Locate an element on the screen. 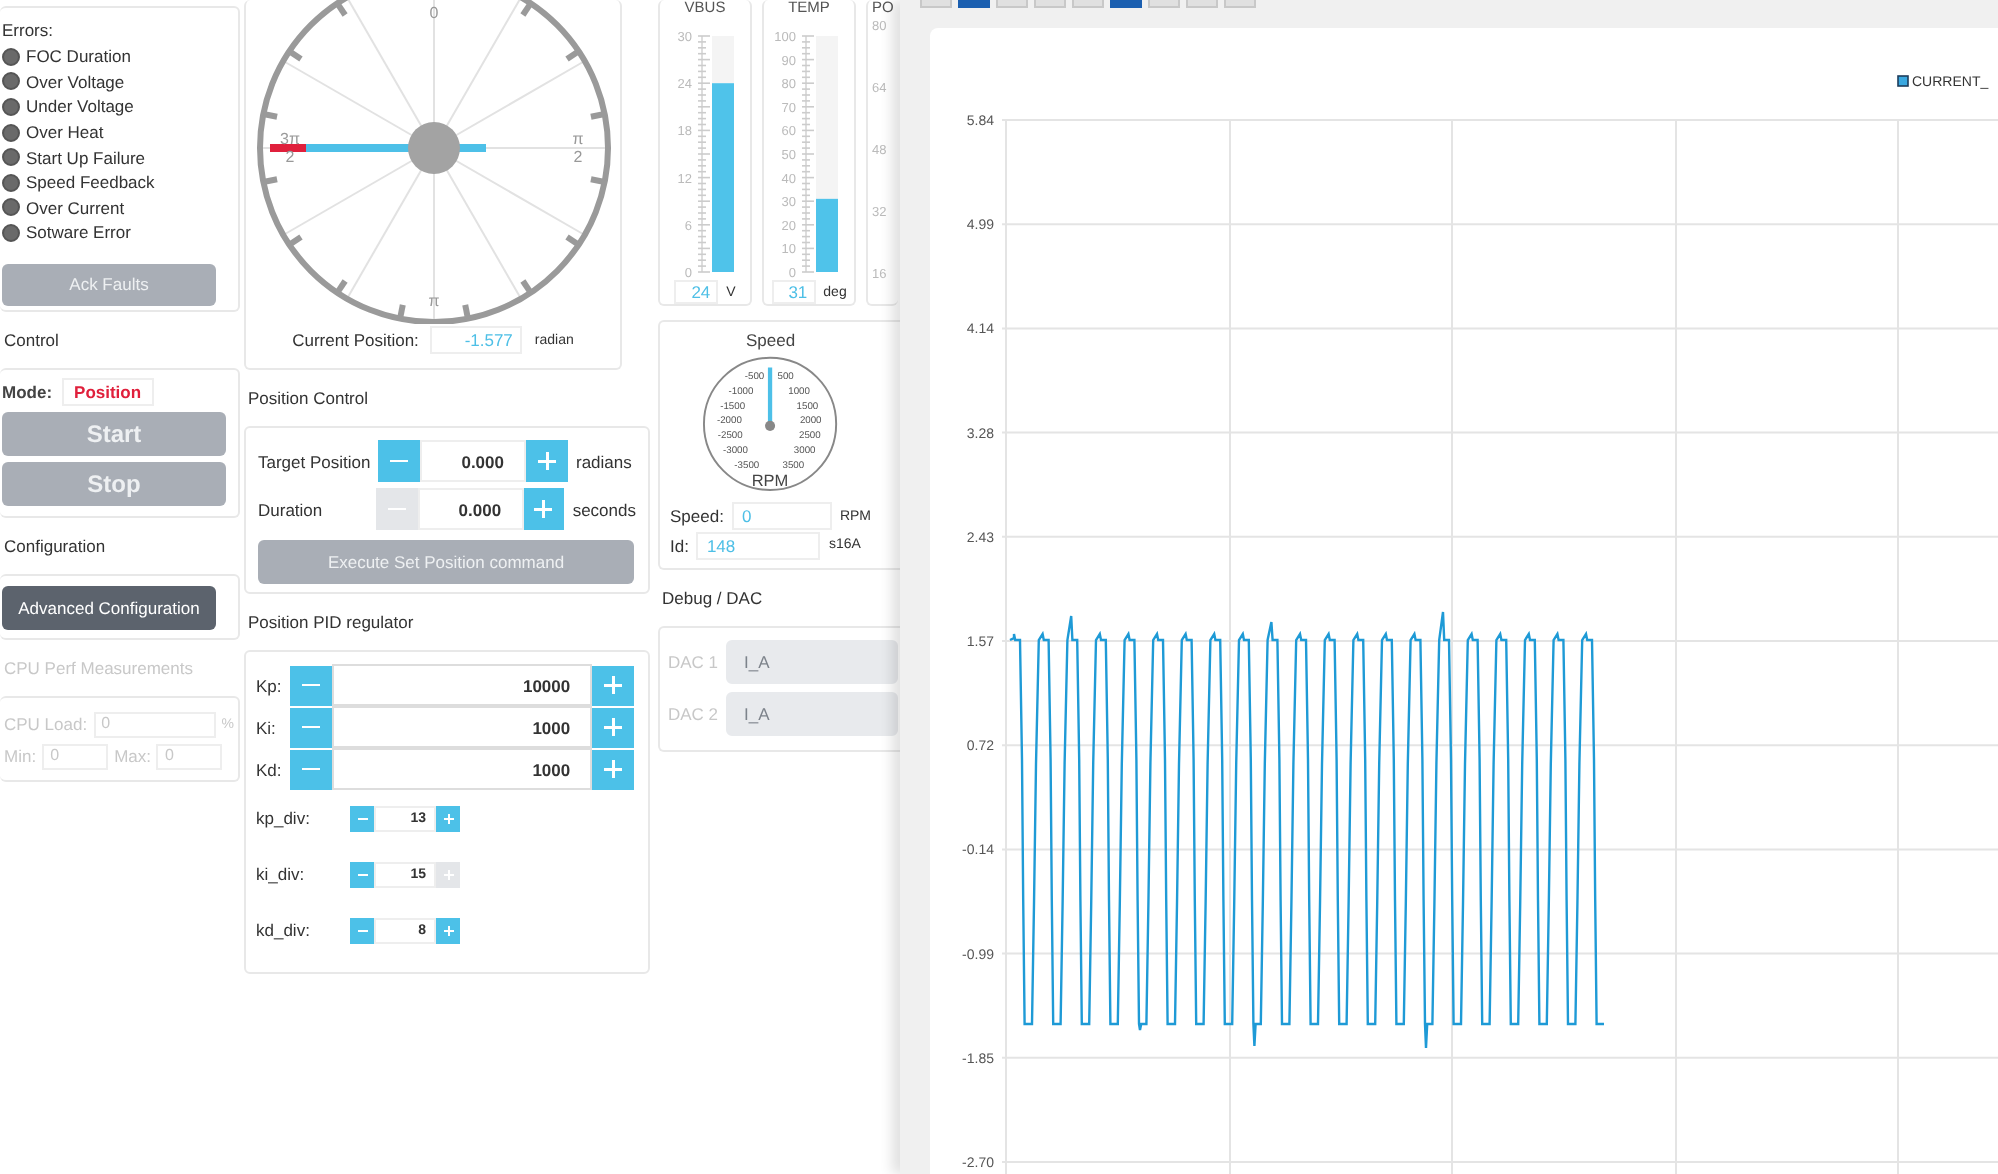 The height and width of the screenshot is (1174, 1998). angle-label: π 2 is located at coordinates (577, 148).